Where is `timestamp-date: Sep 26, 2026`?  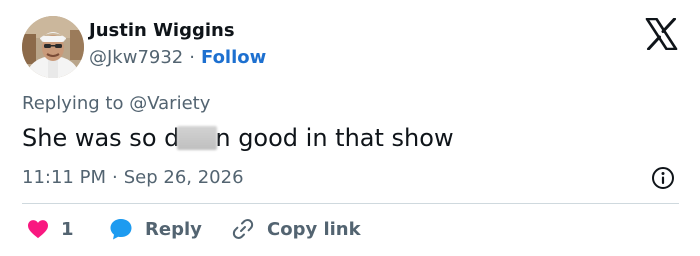
timestamp-date: Sep 26, 2026 is located at coordinates (184, 177).